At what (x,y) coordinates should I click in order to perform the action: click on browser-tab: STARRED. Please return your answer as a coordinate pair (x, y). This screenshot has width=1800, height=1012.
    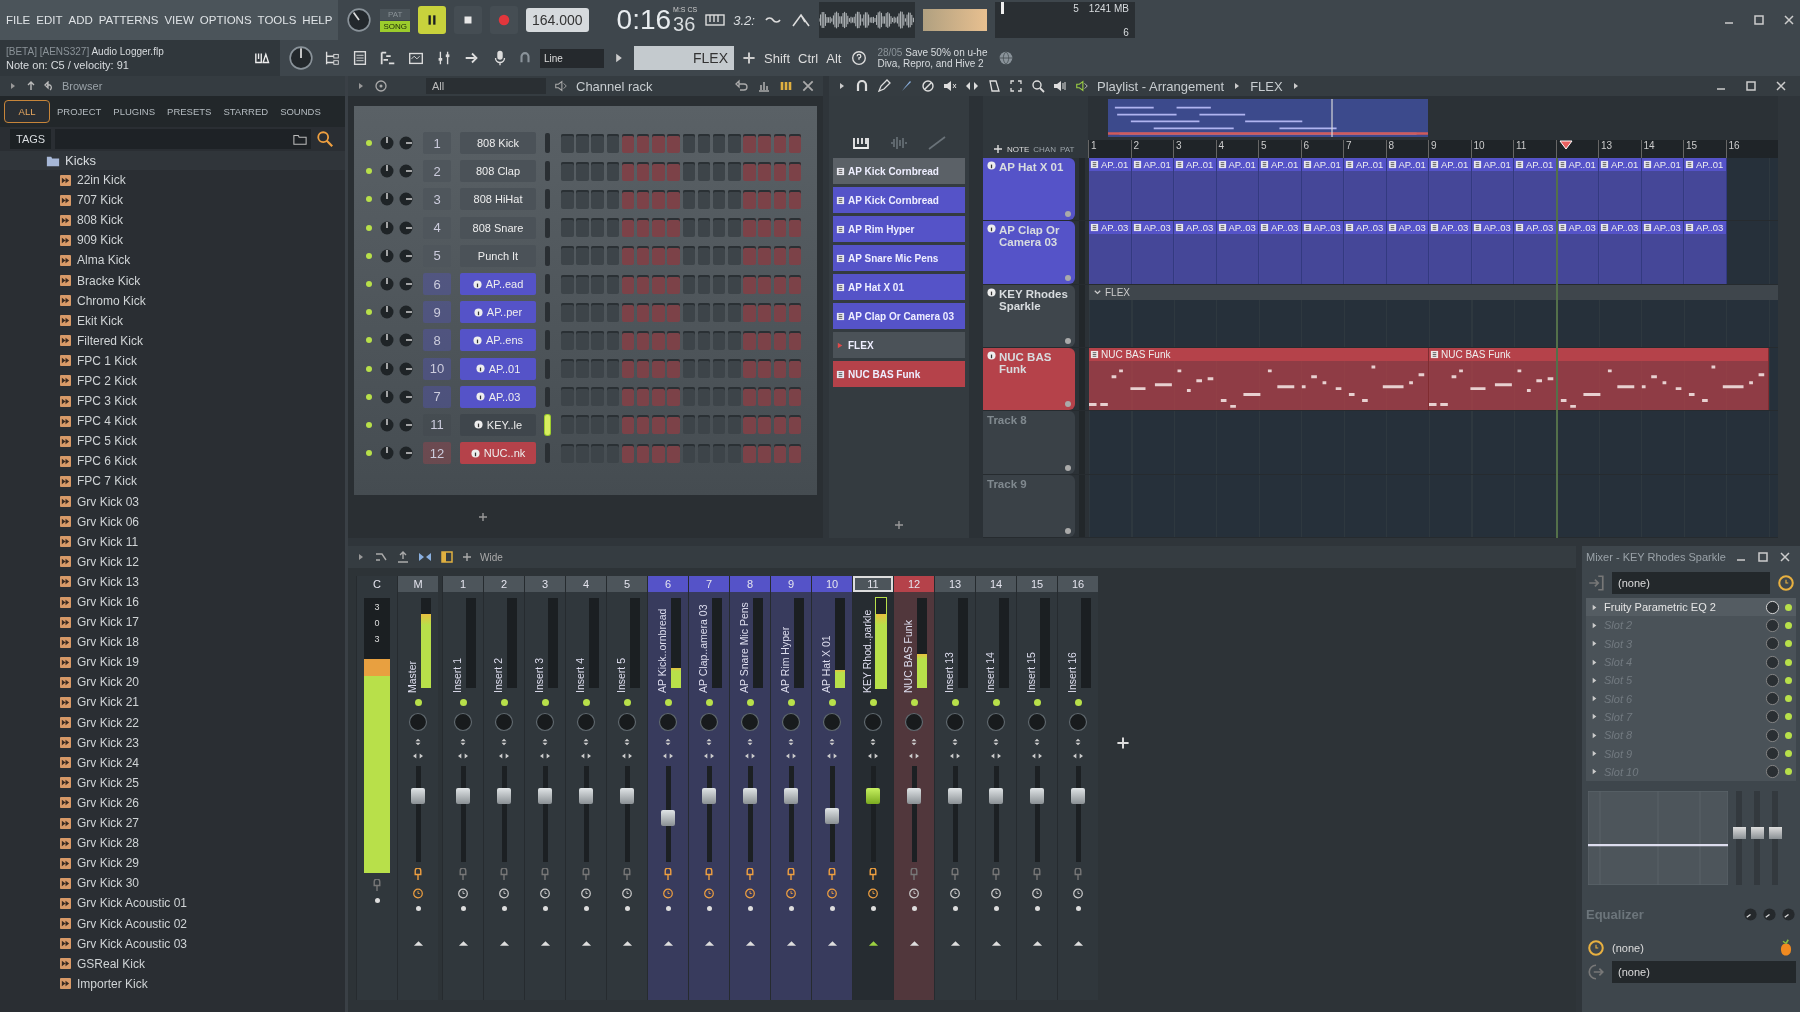
    Looking at the image, I should click on (246, 111).